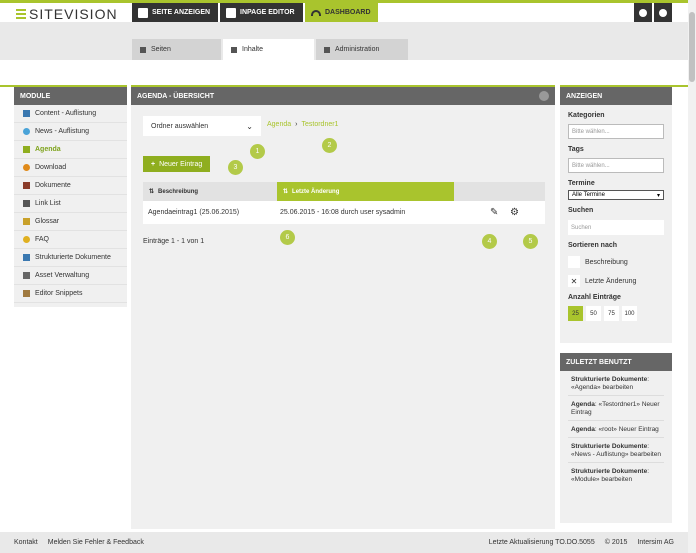  I want to click on main-title: AGENDA - ÜBERSICHT, so click(176, 96).